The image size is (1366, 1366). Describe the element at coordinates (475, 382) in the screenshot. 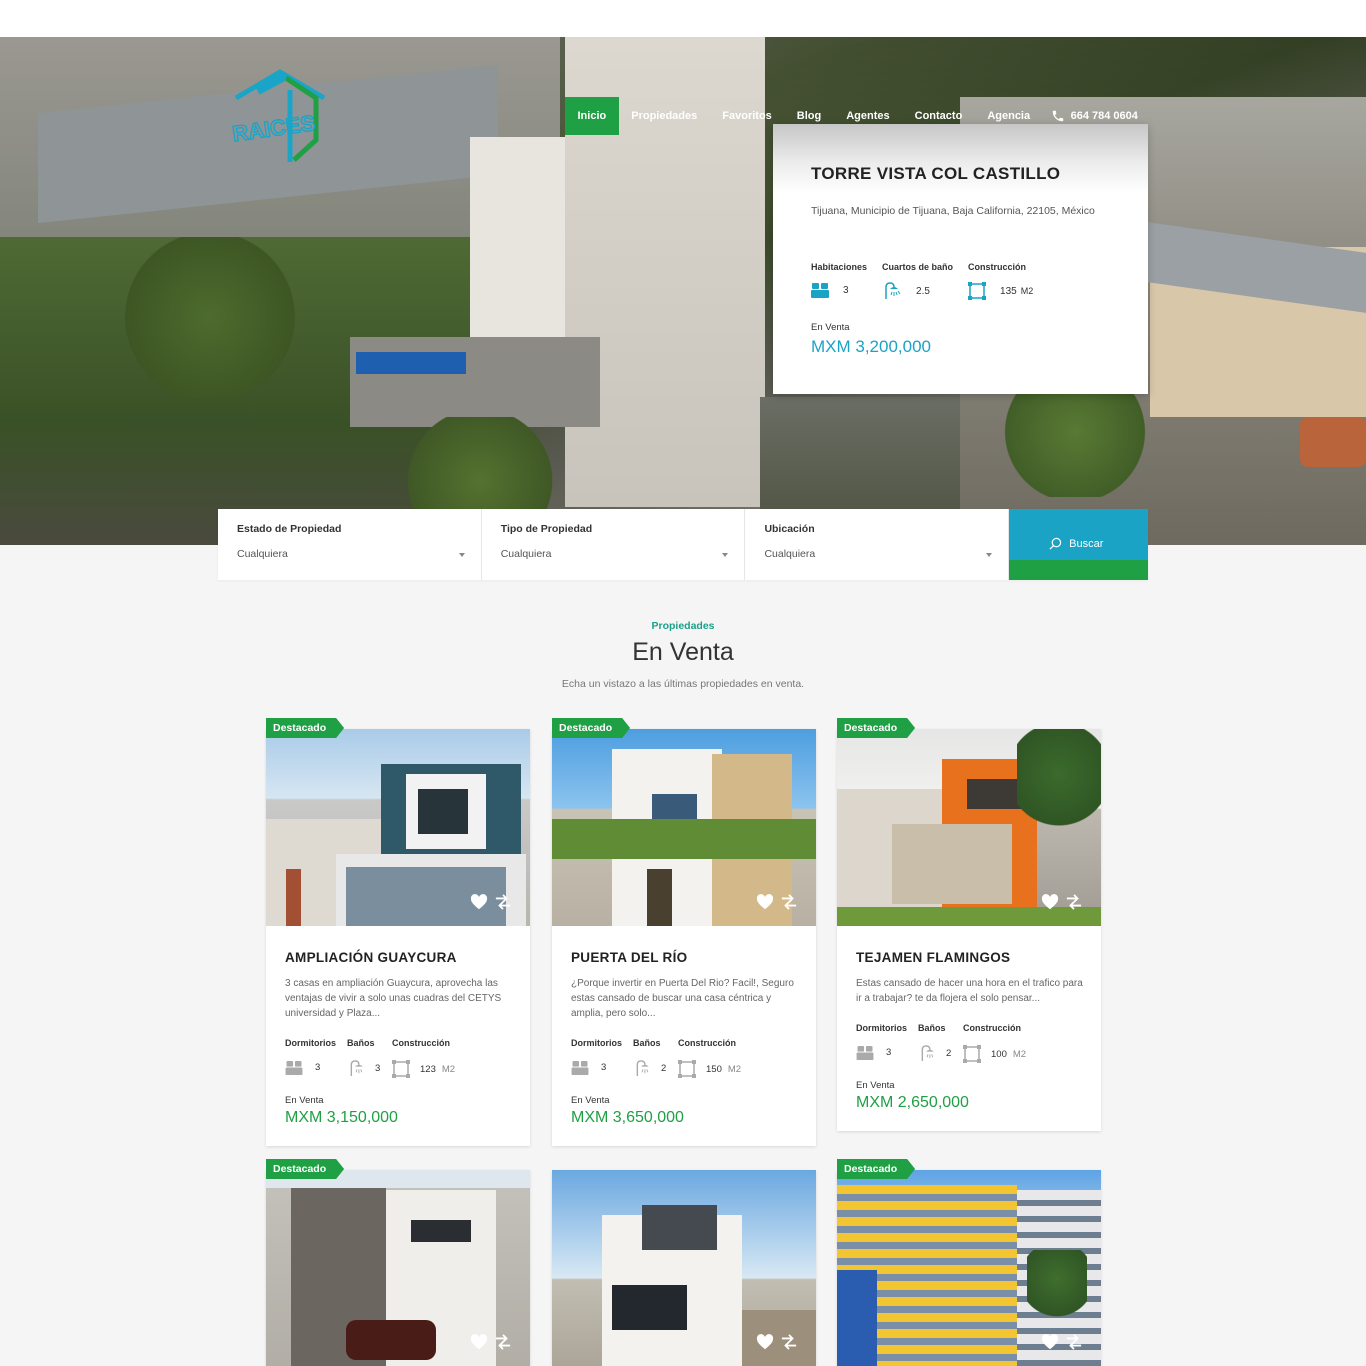

I see `hero-terrace` at that location.